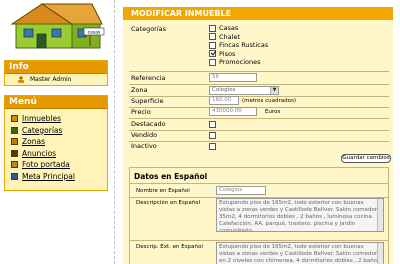 The width and height of the screenshot is (400, 264). Describe the element at coordinates (269, 100) in the screenshot. I see `superficie-unit: (metros cuadrados)` at that location.